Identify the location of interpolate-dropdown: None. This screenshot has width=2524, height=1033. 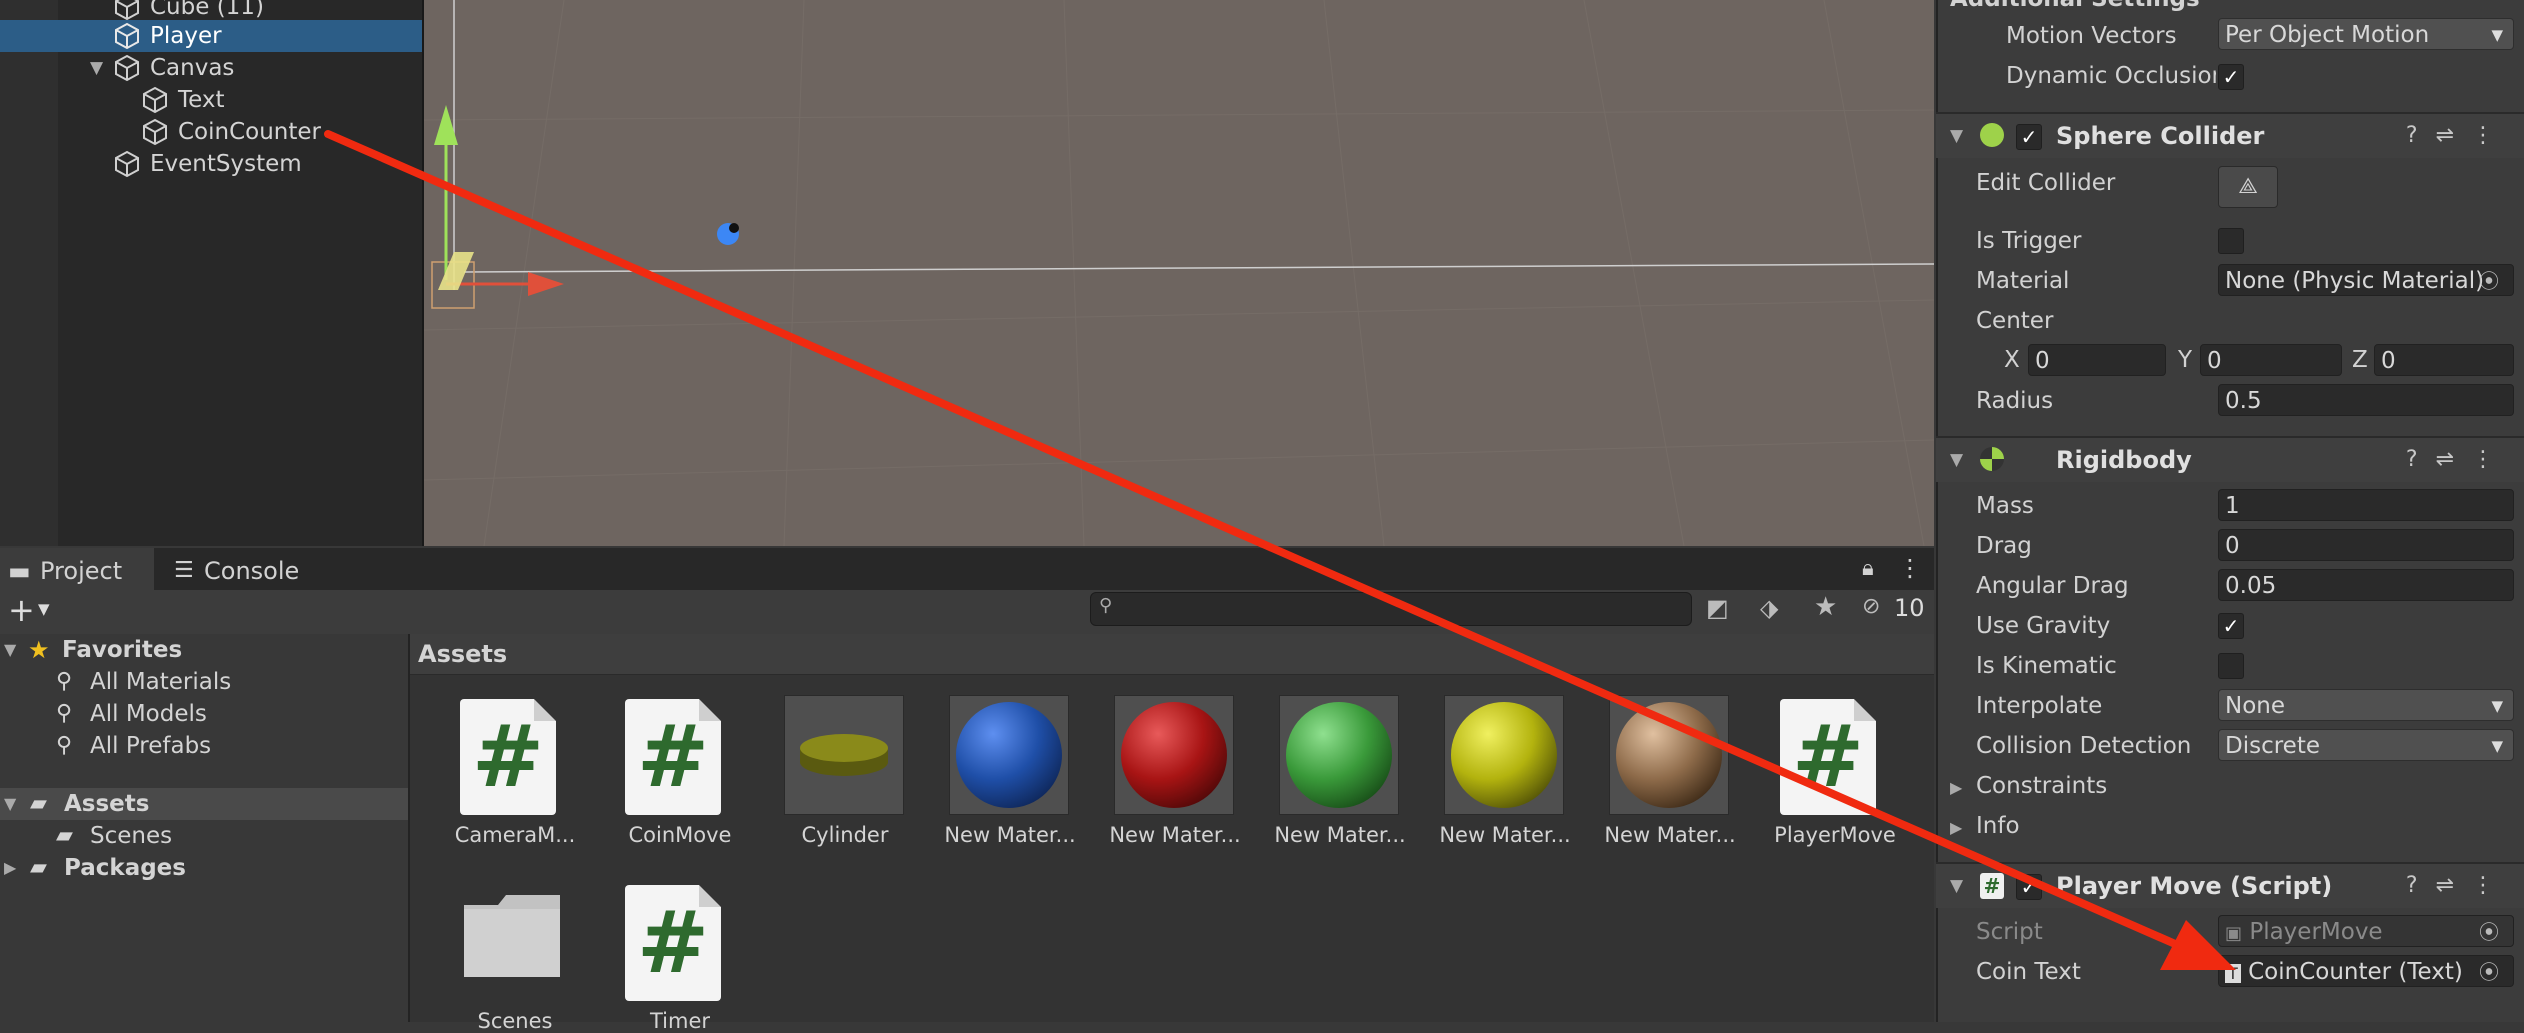
(2366, 705).